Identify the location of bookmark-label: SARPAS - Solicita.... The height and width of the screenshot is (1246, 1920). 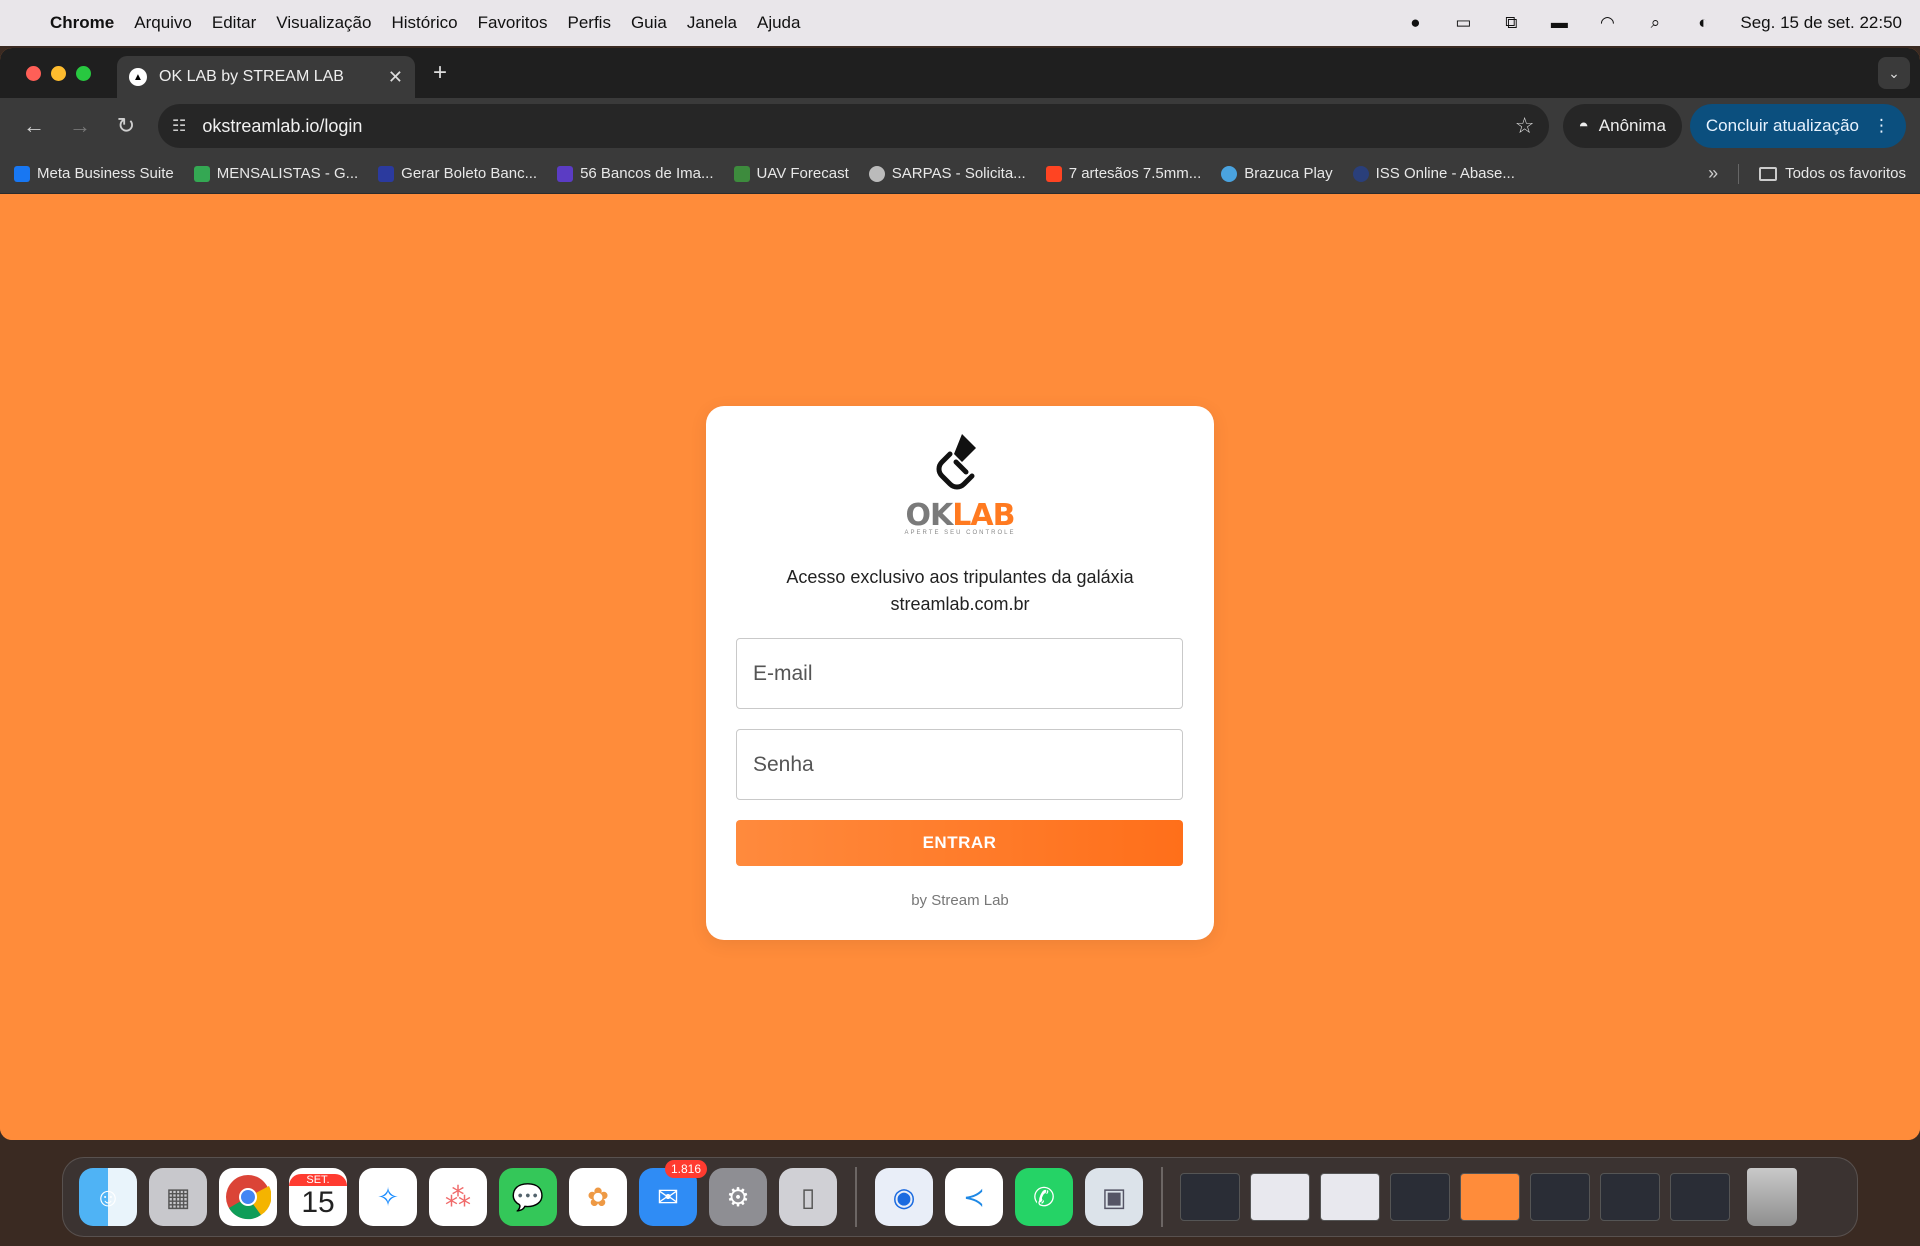
(958, 173).